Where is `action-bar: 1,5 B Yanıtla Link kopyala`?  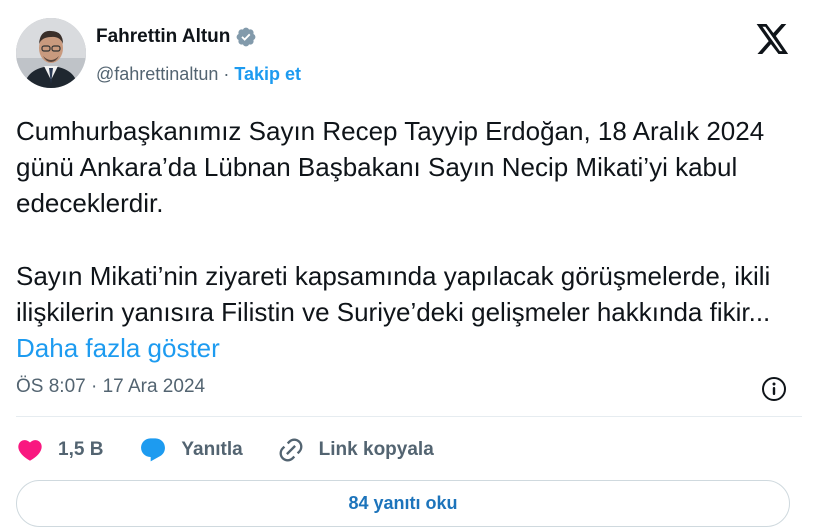
action-bar: 1,5 B Yanıtla Link kopyala is located at coordinates (225, 450).